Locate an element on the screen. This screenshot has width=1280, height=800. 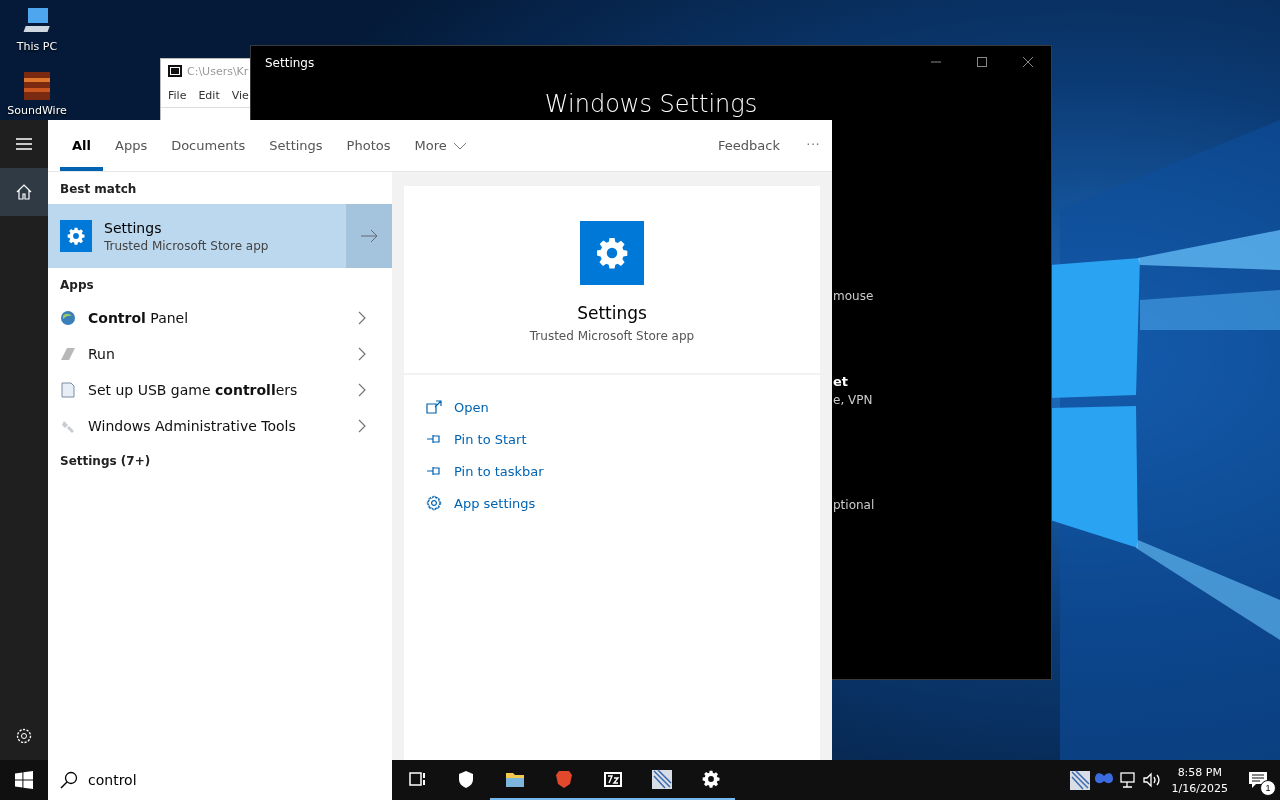
filter-tab: Photos is located at coordinates (368, 145).